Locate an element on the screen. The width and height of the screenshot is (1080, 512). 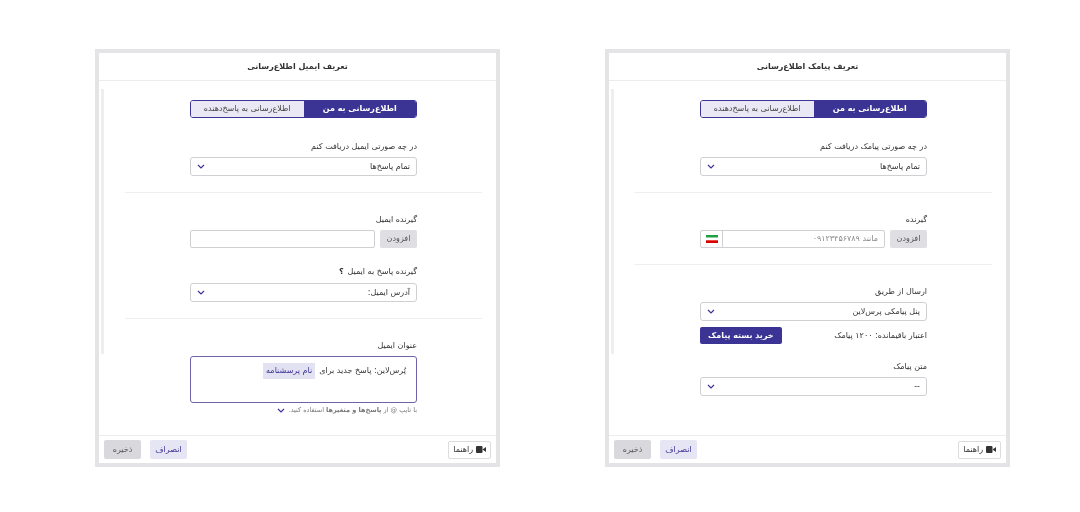
help-icon: ؟ is located at coordinates (341, 272).